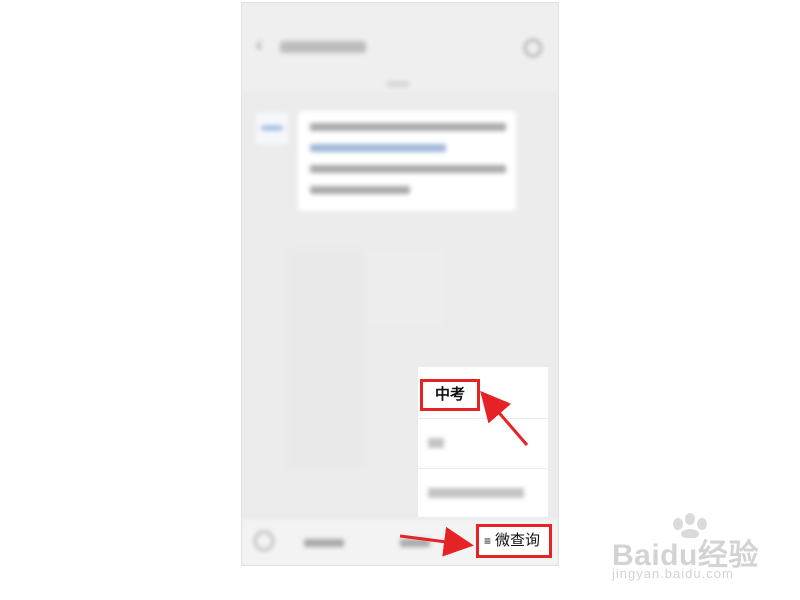  I want to click on profile-icon, so click(533, 48).